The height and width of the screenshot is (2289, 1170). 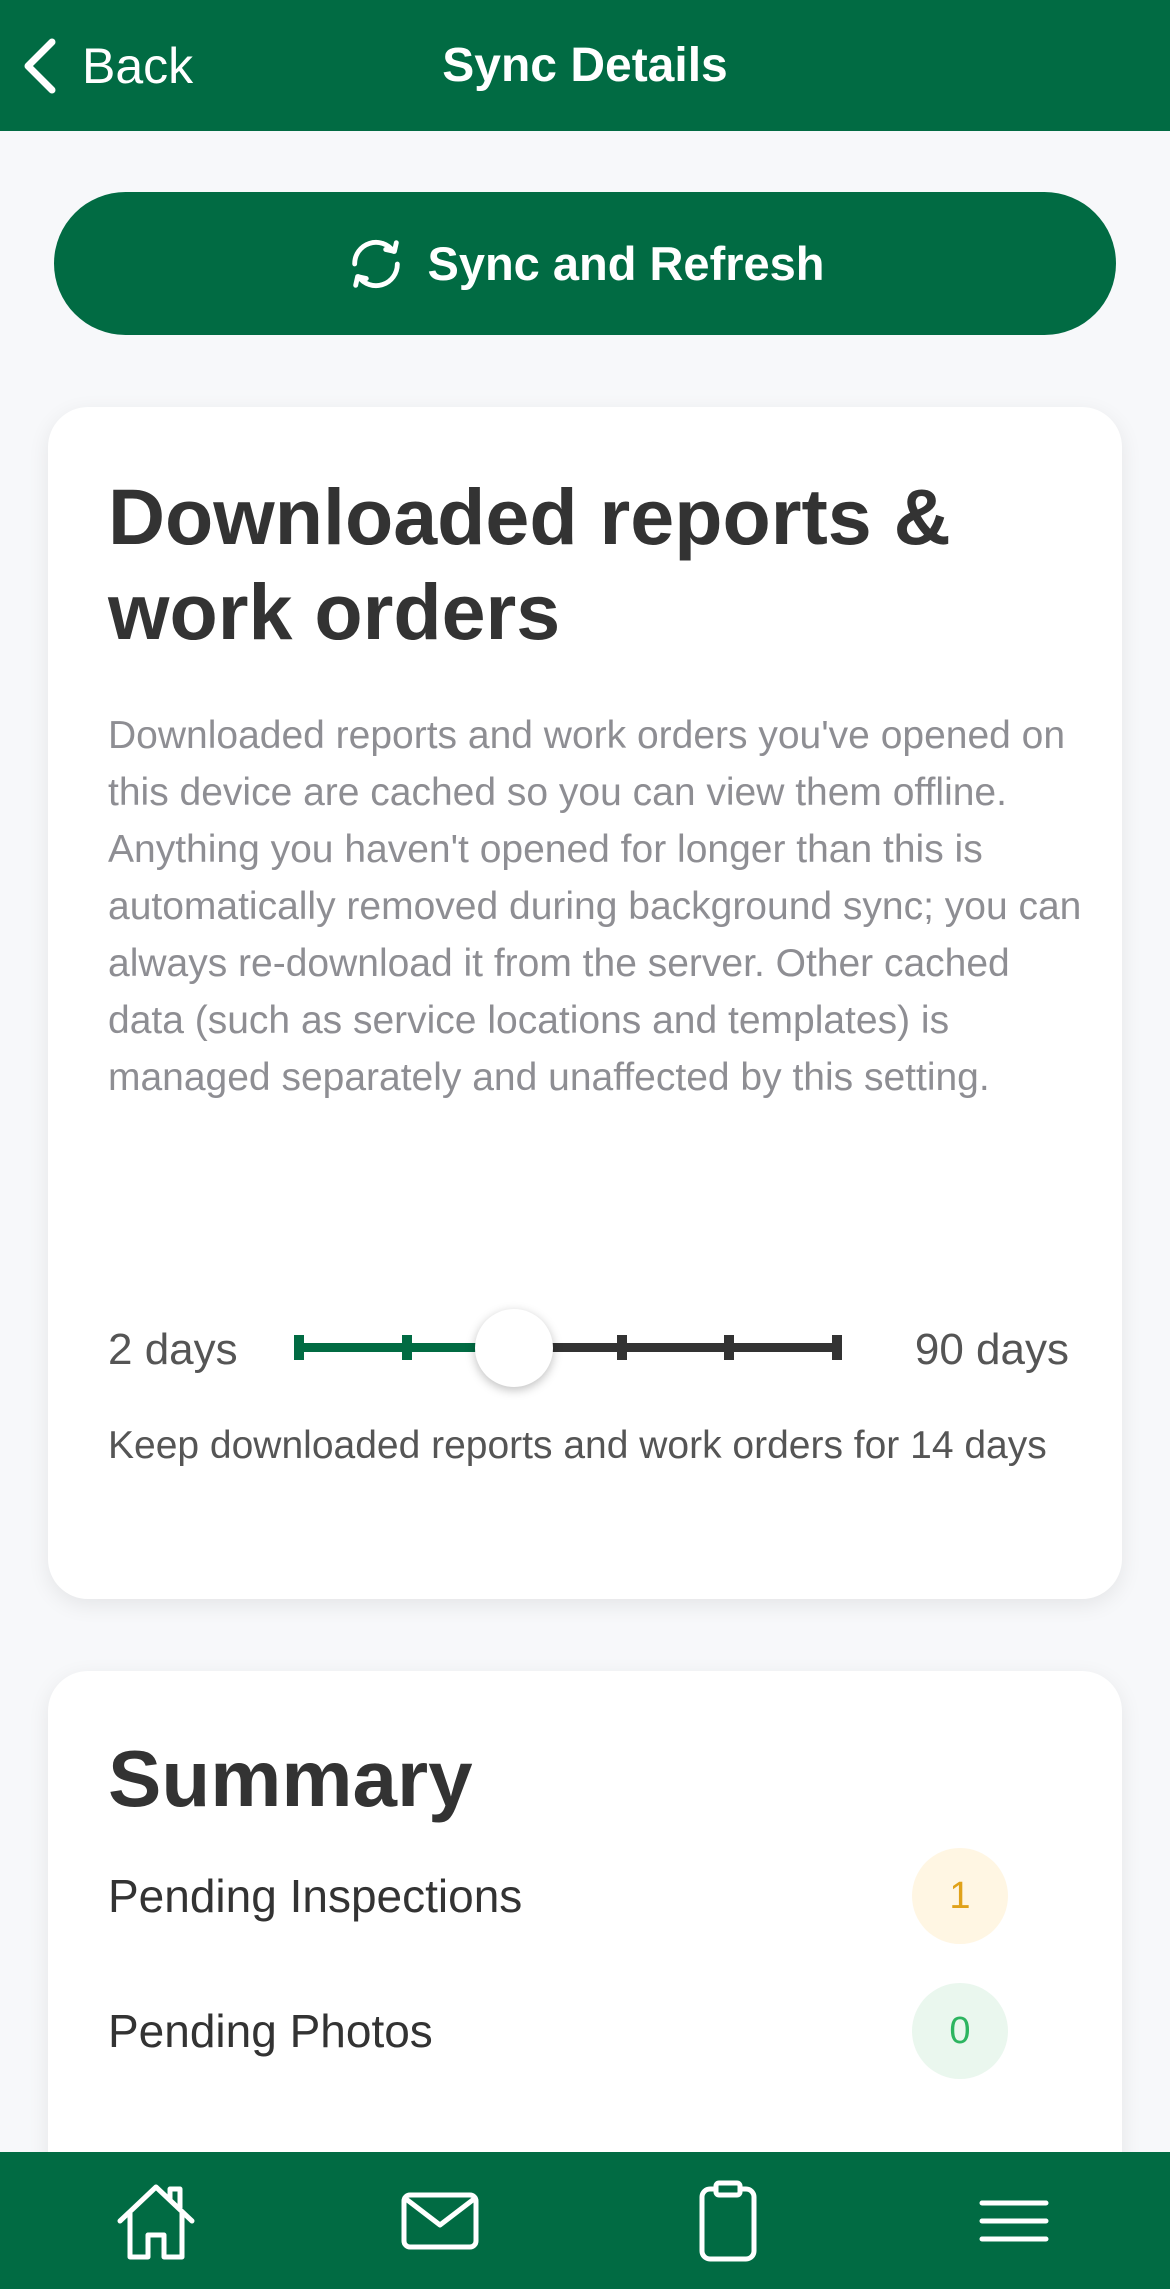 I want to click on menu-icon, so click(x=1014, y=2220).